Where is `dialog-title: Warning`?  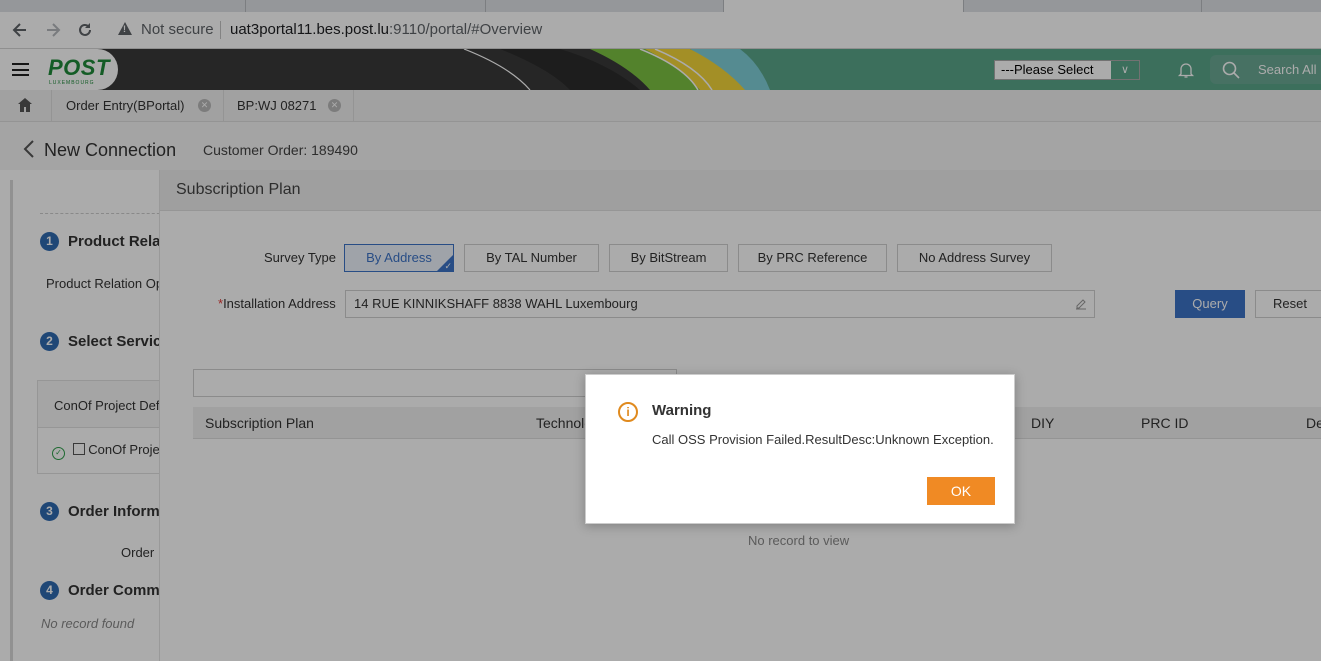
dialog-title: Warning is located at coordinates (682, 410).